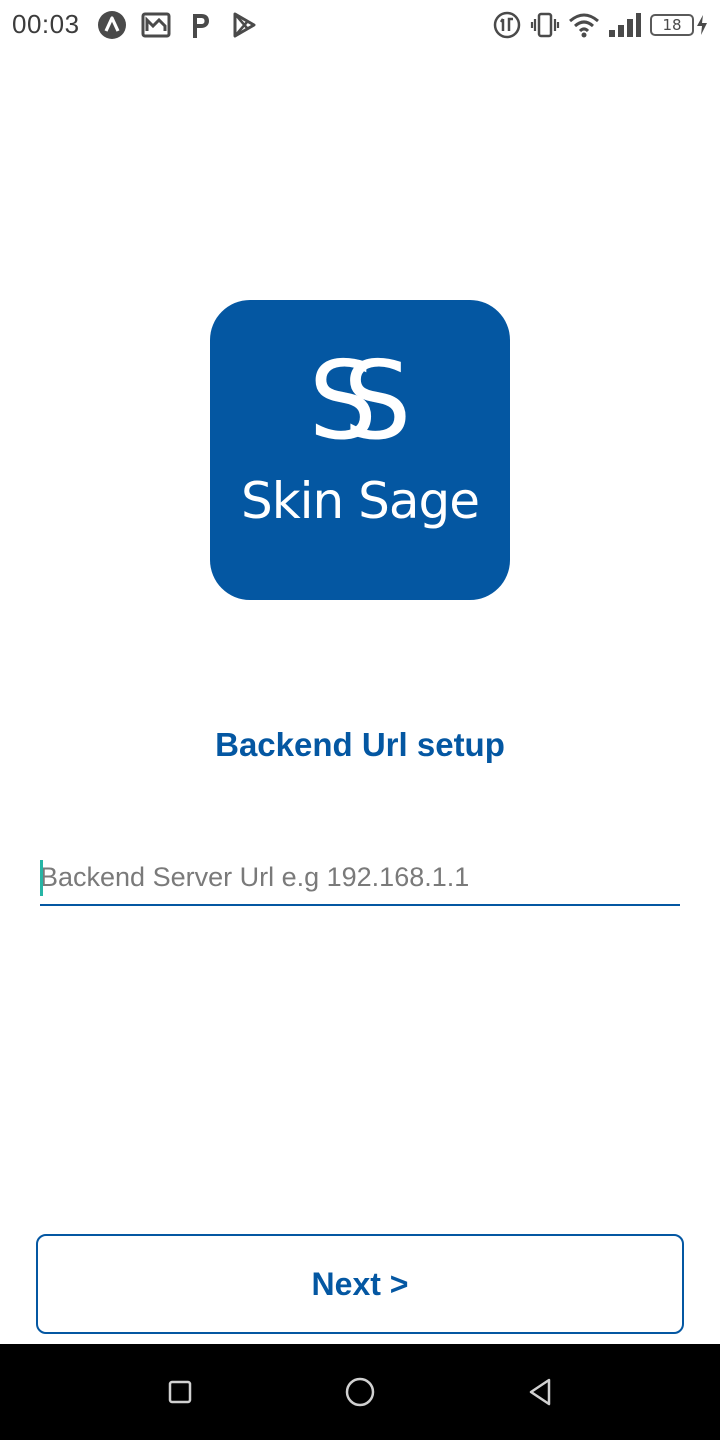 This screenshot has height=1440, width=720. I want to click on vibrate-icon, so click(545, 25).